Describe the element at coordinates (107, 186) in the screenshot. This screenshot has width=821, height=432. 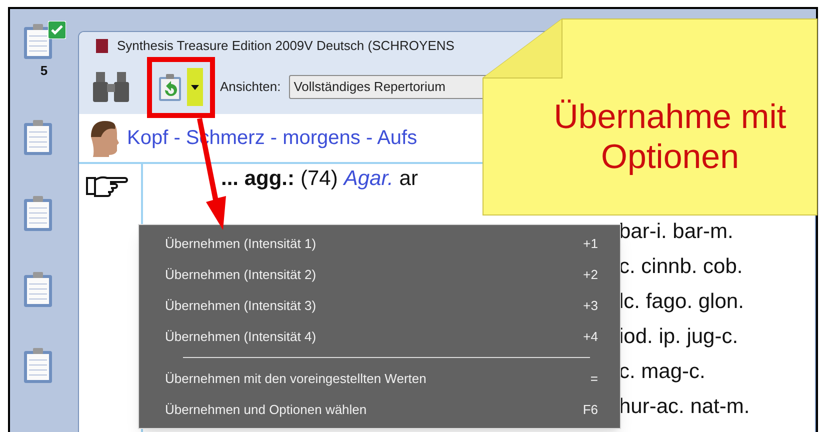
I see `pointing-hand-icon` at that location.